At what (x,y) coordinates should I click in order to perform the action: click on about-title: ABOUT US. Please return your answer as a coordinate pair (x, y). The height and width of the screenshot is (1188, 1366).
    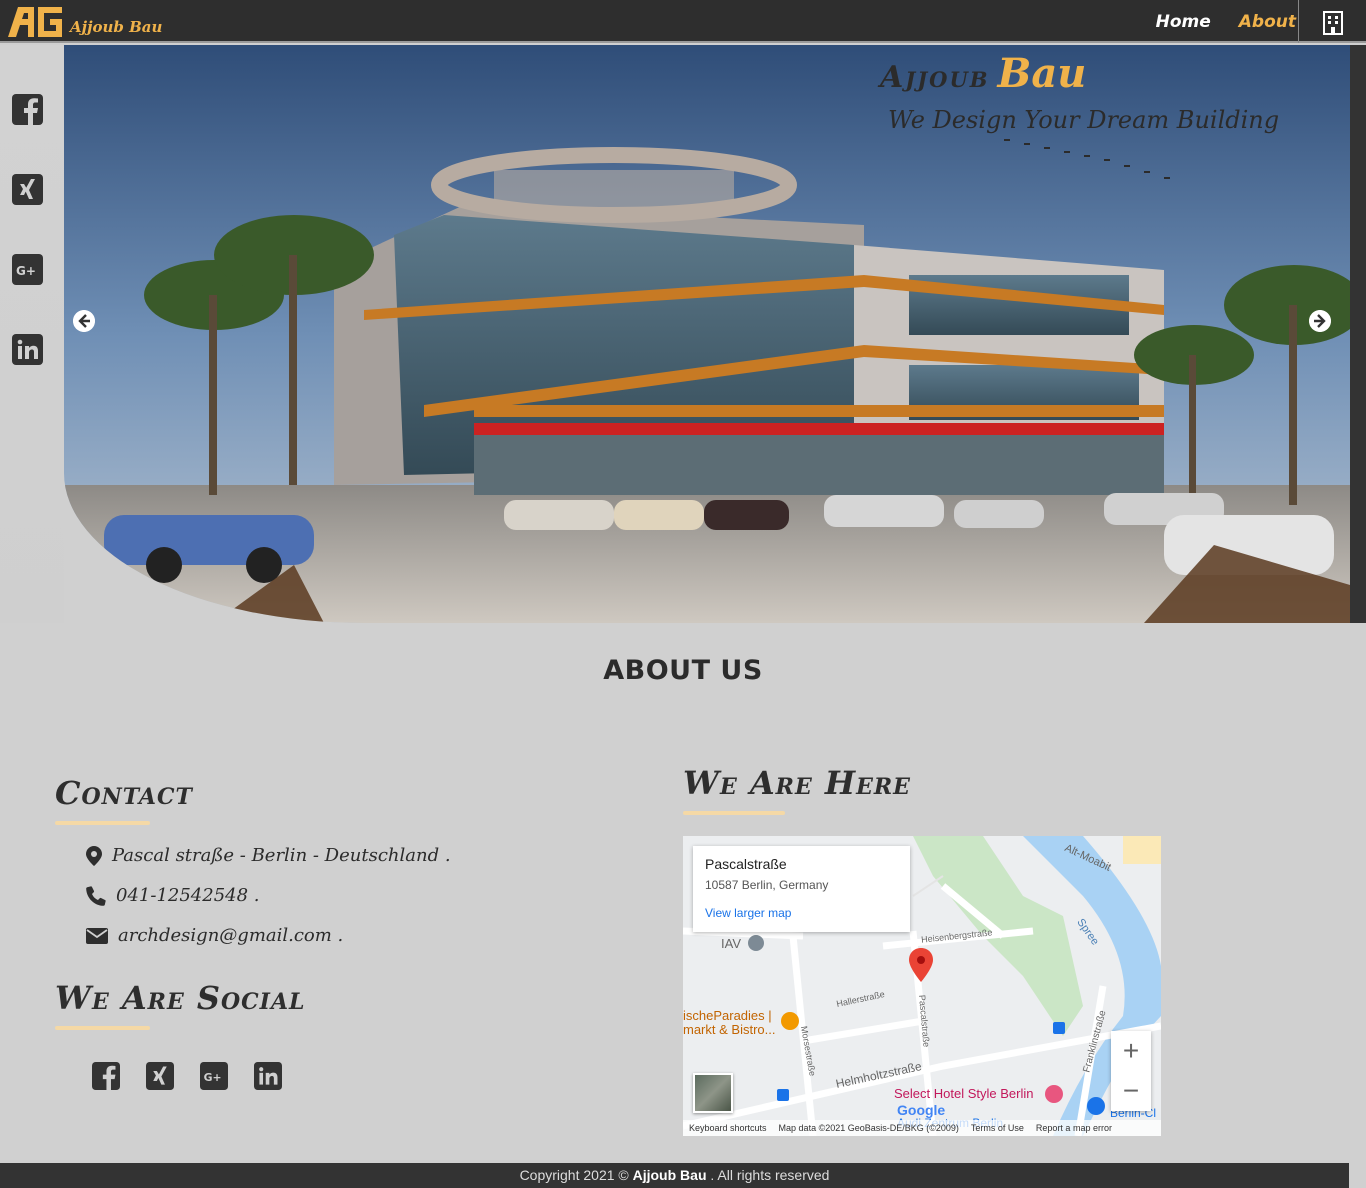
    Looking at the image, I should click on (683, 670).